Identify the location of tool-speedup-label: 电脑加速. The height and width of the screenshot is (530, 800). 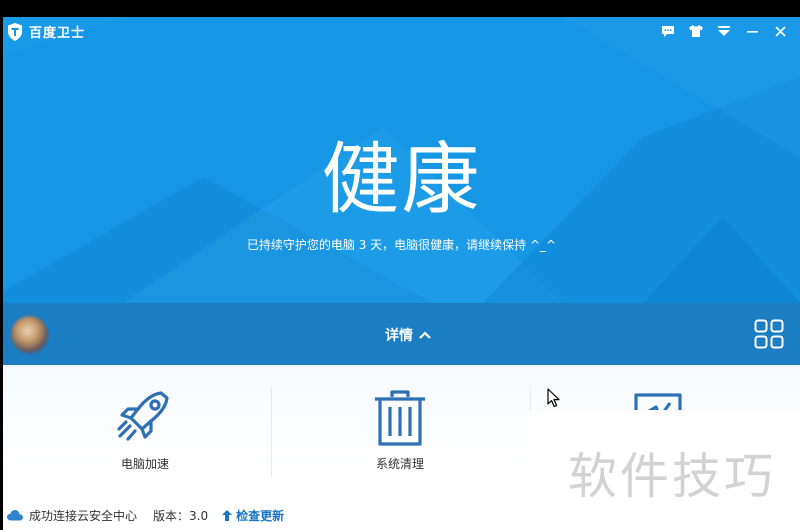
(144, 464).